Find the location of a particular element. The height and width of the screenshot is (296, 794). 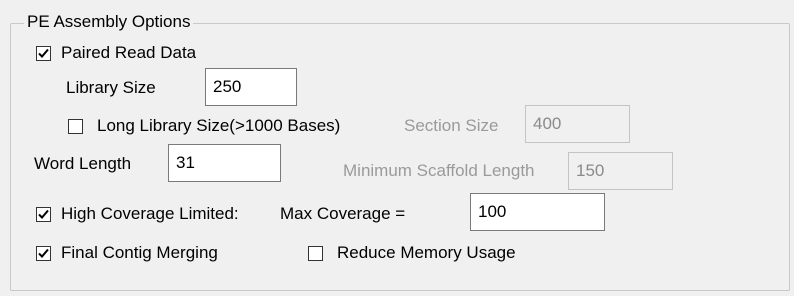

section-size-row: Section Size is located at coordinates (451, 126).